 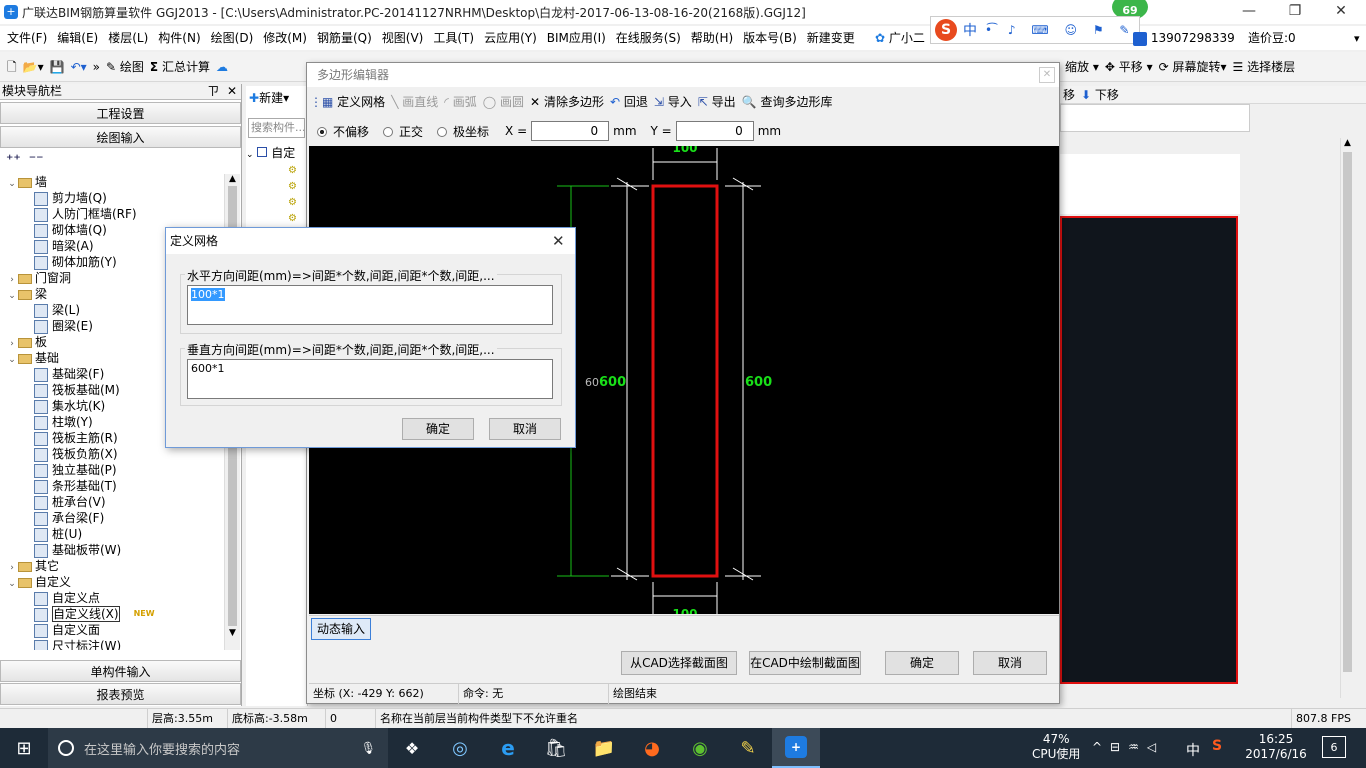 I want to click on expand-all-icon: ⁺⁺, so click(x=13, y=160).